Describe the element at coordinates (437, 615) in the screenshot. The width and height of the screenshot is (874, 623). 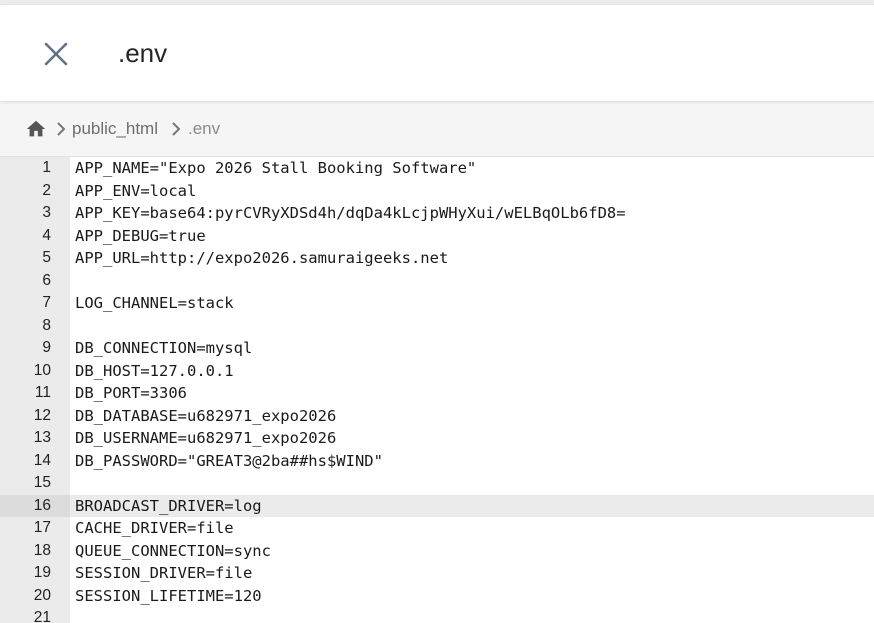
I see `code-line: 21` at that location.